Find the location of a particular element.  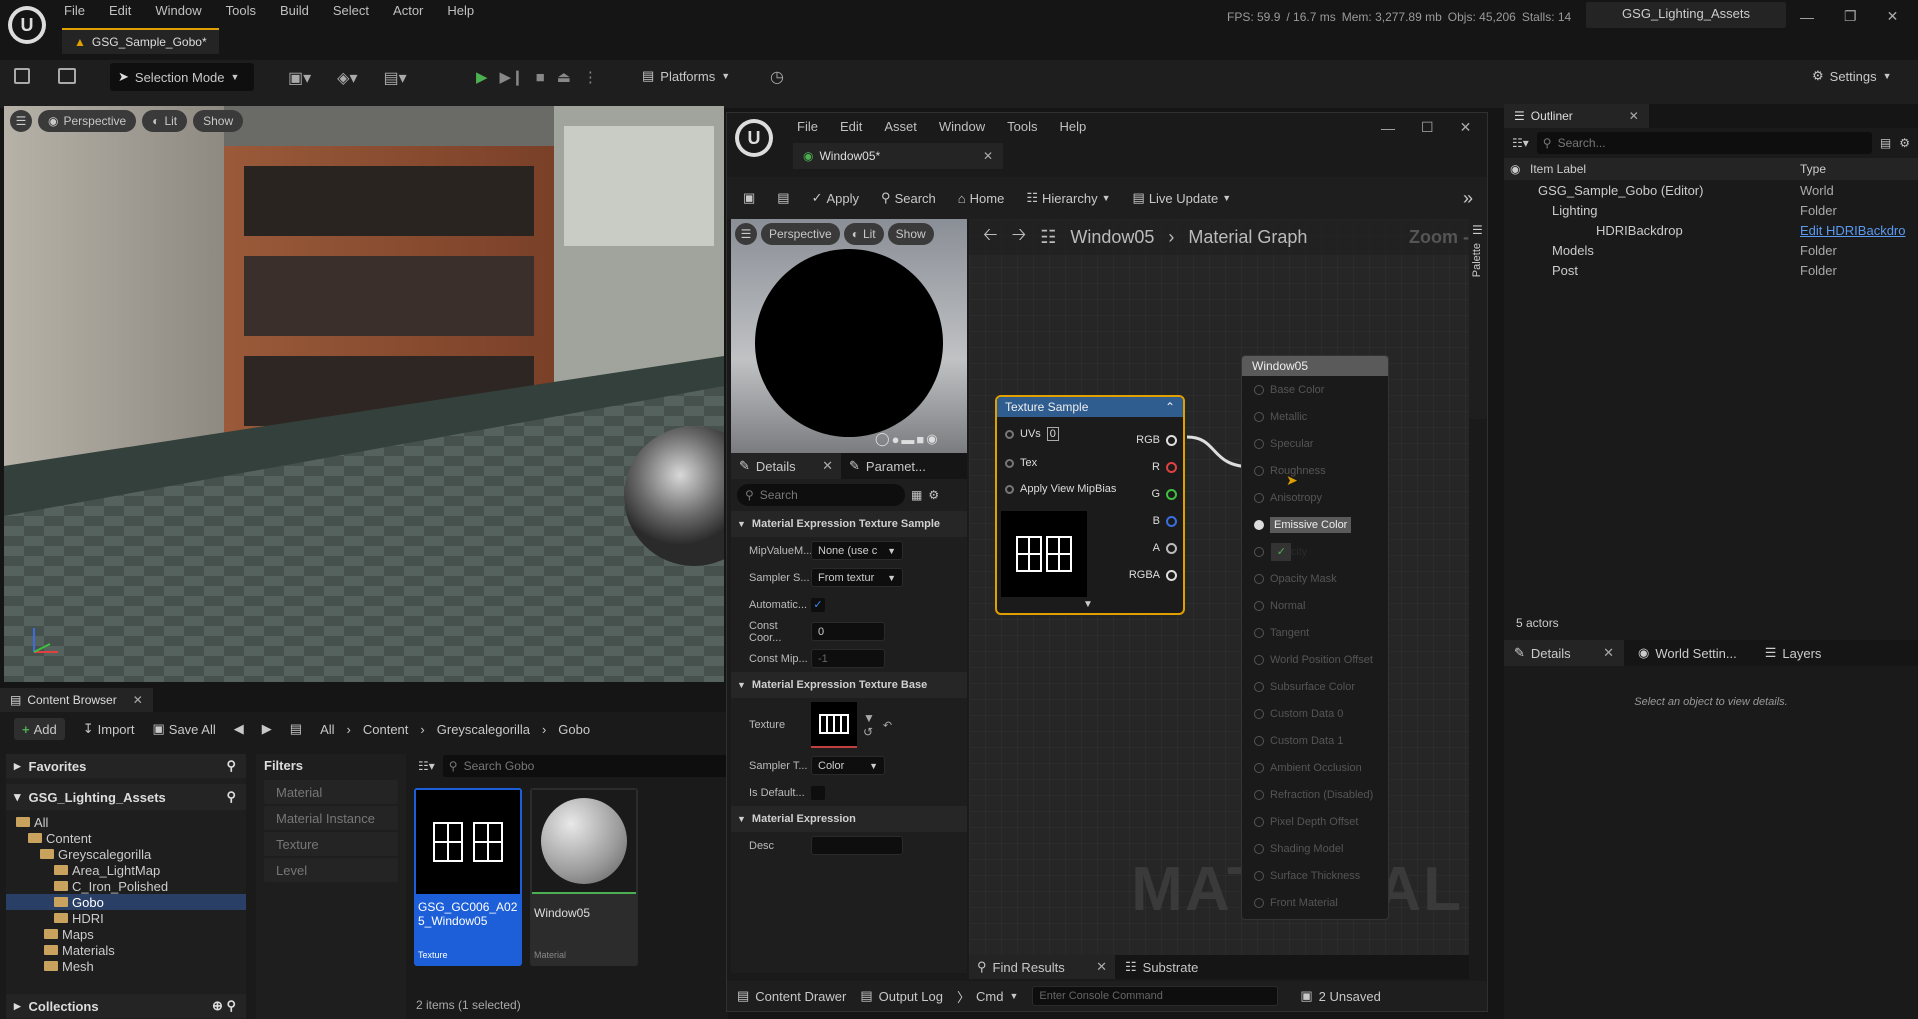

input-anisotropy: Anisotropy is located at coordinates (1315, 497).